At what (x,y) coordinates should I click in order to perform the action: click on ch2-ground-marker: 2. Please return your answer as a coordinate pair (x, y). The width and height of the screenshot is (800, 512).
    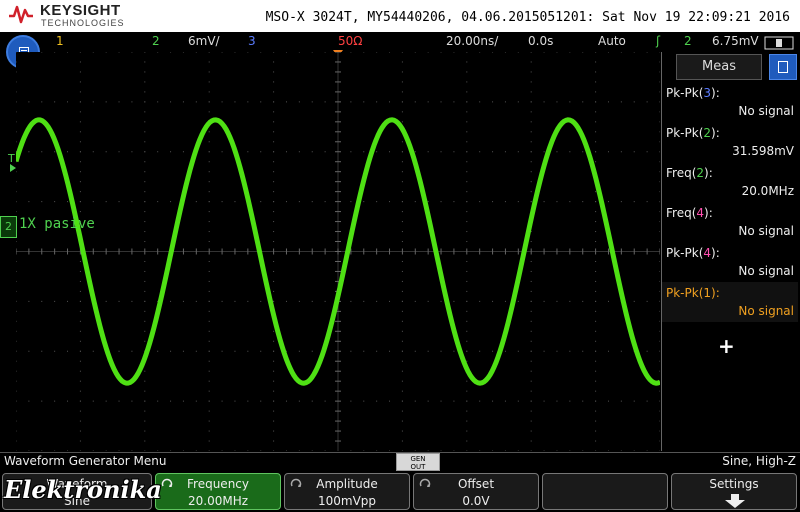
    Looking at the image, I should click on (8, 227).